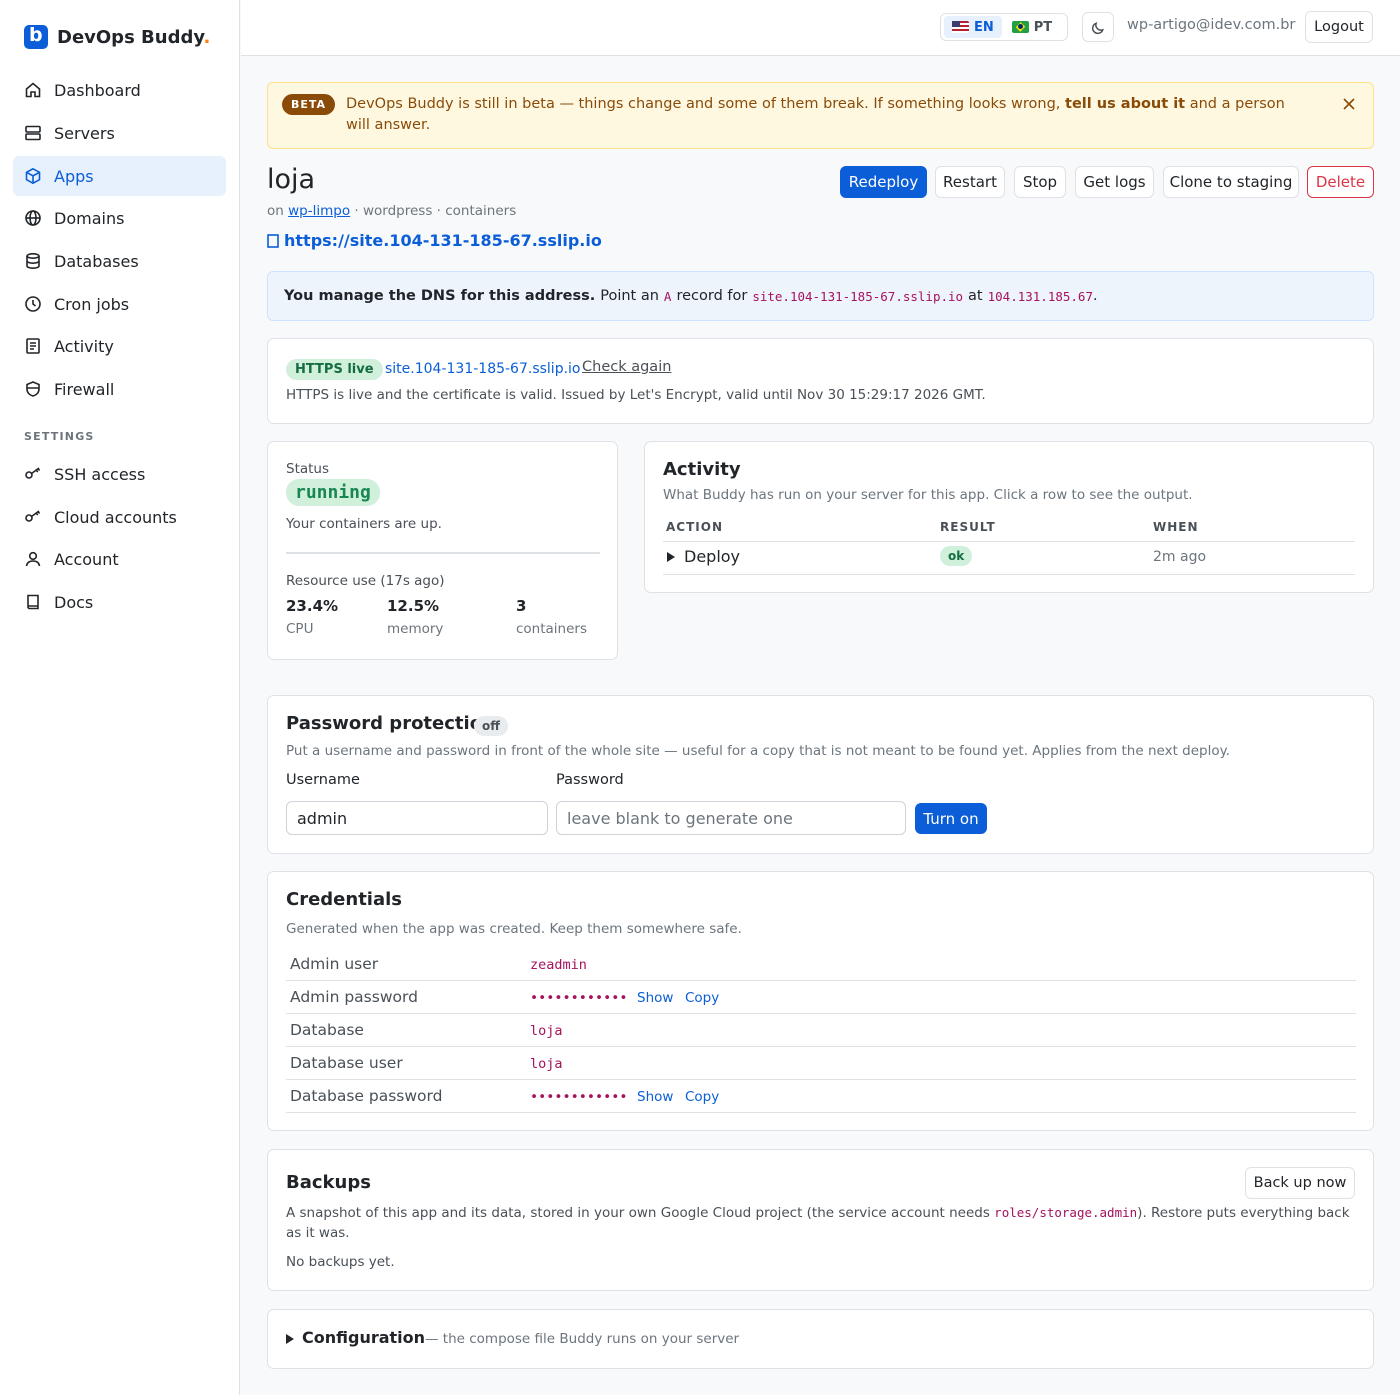 This screenshot has width=1400, height=1395. What do you see at coordinates (671, 557) in the screenshot?
I see `expand-triangle-icon` at bounding box center [671, 557].